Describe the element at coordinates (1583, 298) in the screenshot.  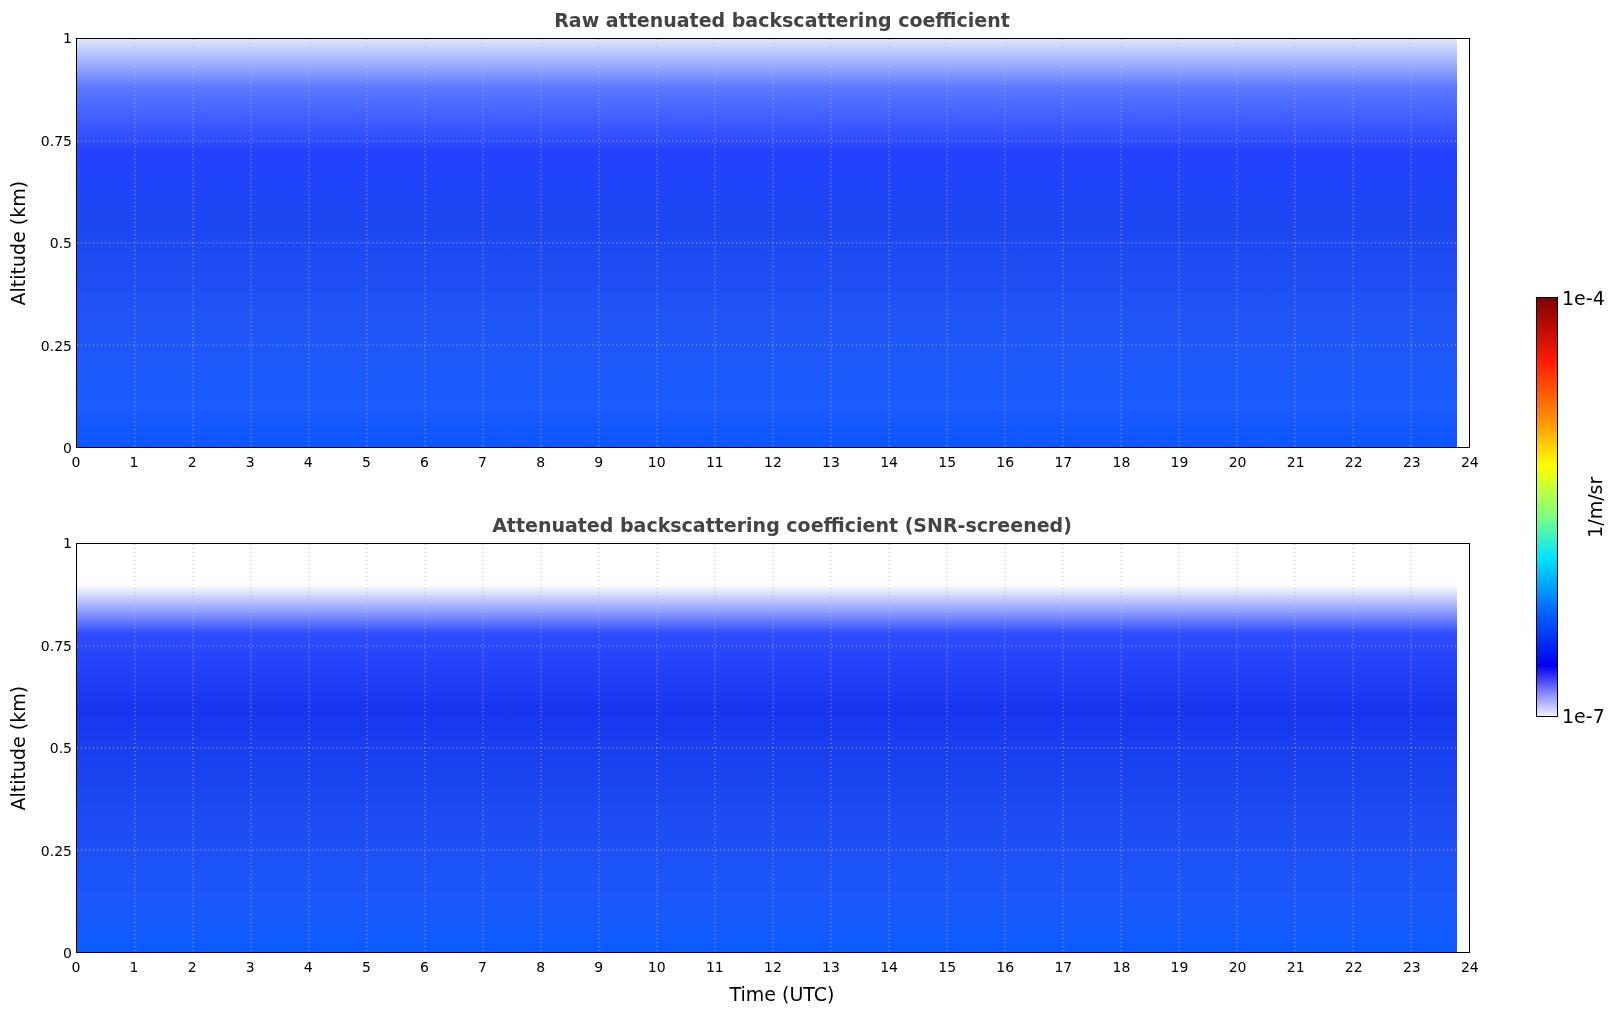
I see `colorbar-max-label: 1e-4` at that location.